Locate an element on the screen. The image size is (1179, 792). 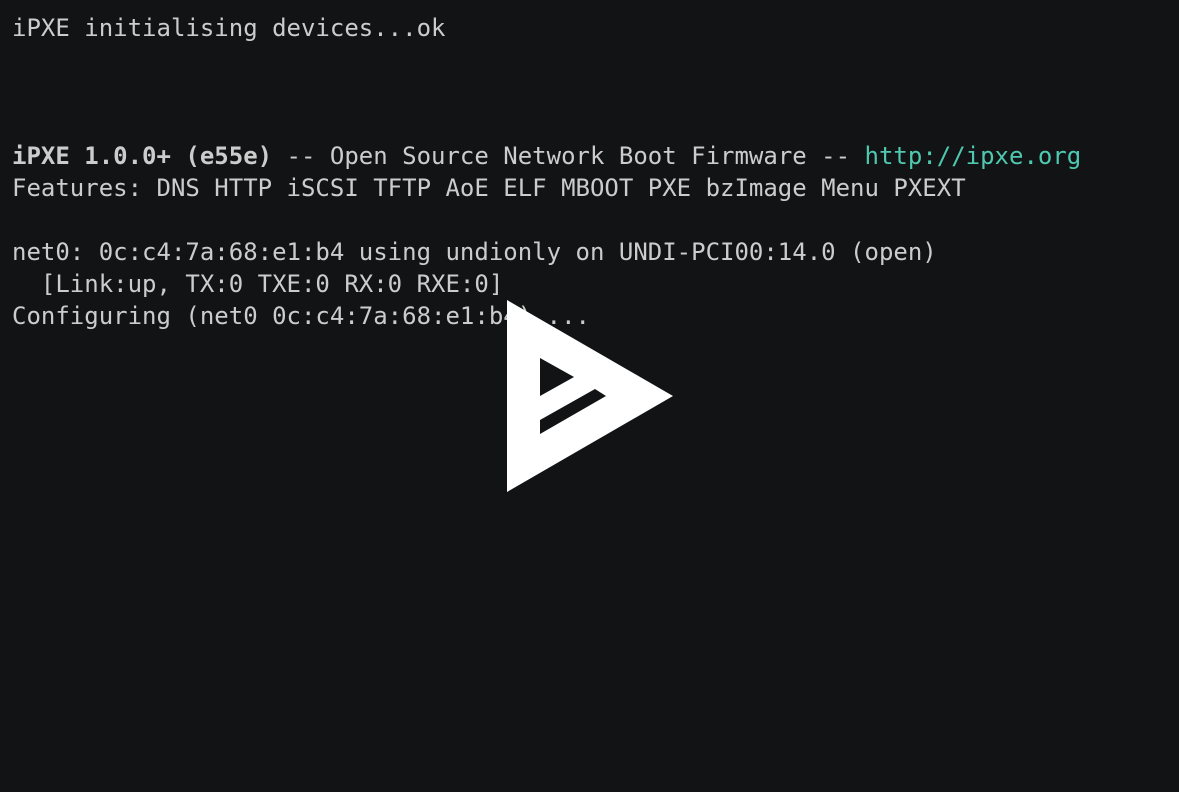
init-line: iPXE initialising devices...ok is located at coordinates (229, 28).